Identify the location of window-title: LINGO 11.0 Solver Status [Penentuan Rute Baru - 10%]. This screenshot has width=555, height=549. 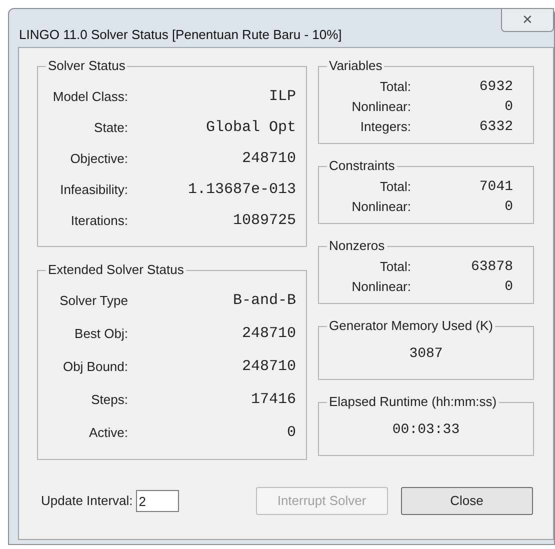
(180, 35).